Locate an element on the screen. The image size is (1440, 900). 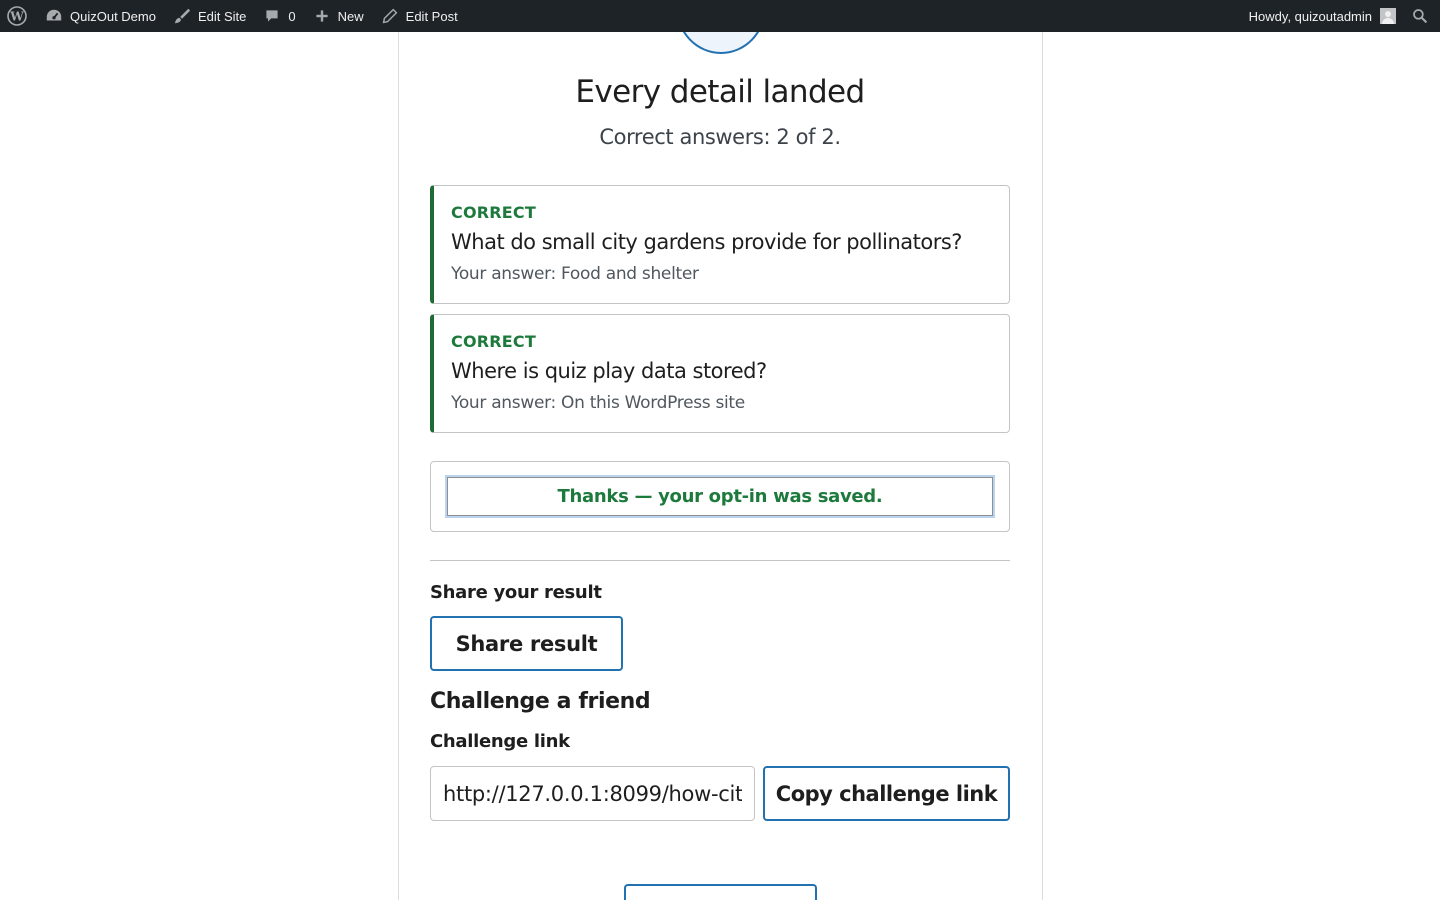
dashboard-icon is located at coordinates (54, 16).